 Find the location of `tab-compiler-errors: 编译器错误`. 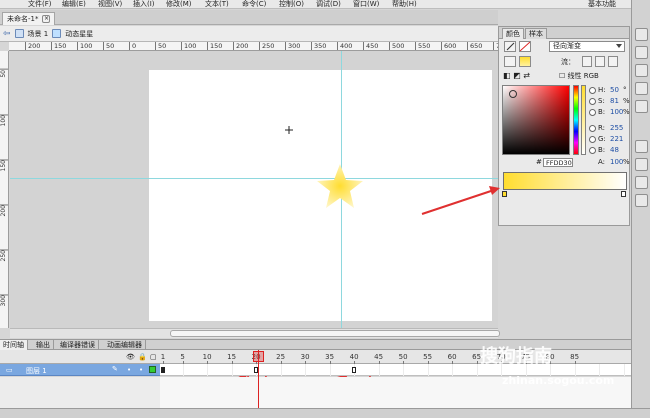

tab-compiler-errors: 编译器错误 is located at coordinates (78, 345).